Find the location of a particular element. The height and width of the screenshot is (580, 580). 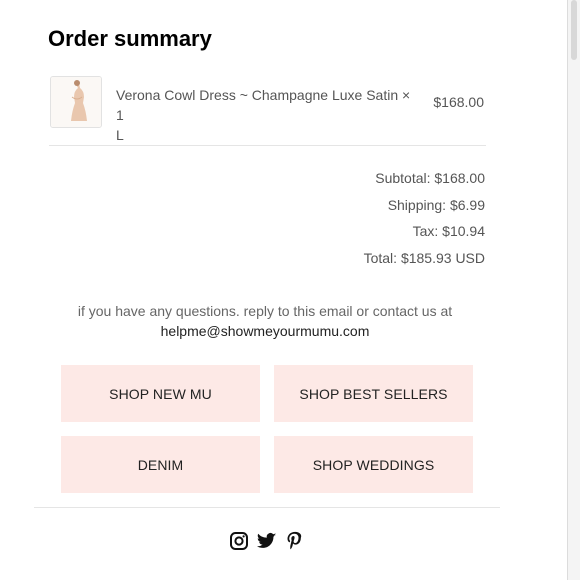

social-links is located at coordinates (269, 542).